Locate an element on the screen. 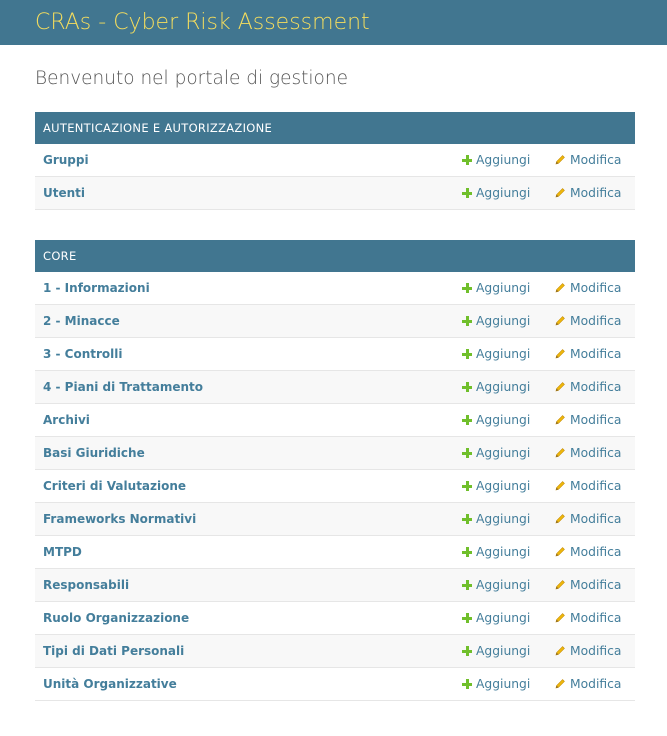  model-row: MTPD Aggiungi Modifica is located at coordinates (335, 552).